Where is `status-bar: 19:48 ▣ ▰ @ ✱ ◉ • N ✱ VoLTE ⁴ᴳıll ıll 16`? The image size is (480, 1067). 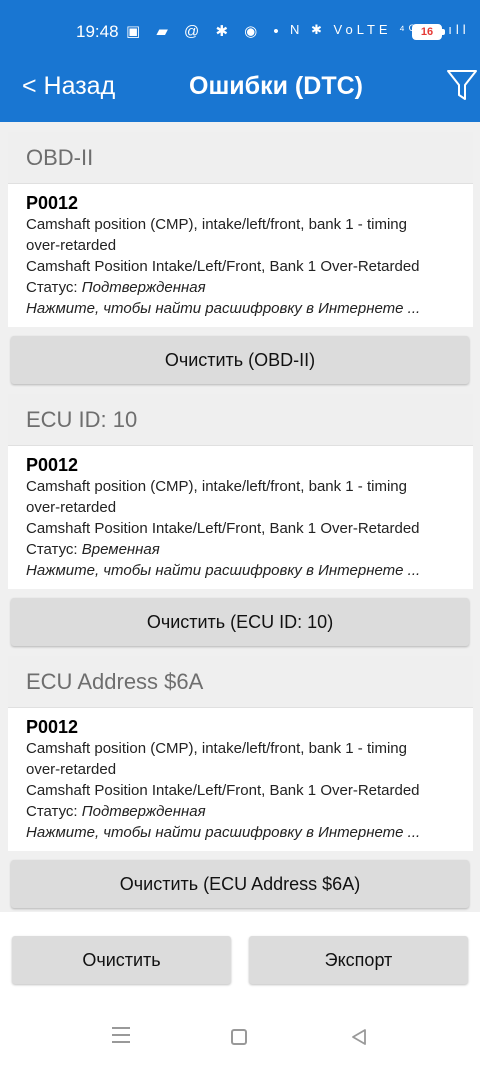
status-bar: 19:48 ▣ ▰ @ ✱ ◉ • N ✱ VoLTE ⁴ᴳıll ıll 16 is located at coordinates (240, 32).